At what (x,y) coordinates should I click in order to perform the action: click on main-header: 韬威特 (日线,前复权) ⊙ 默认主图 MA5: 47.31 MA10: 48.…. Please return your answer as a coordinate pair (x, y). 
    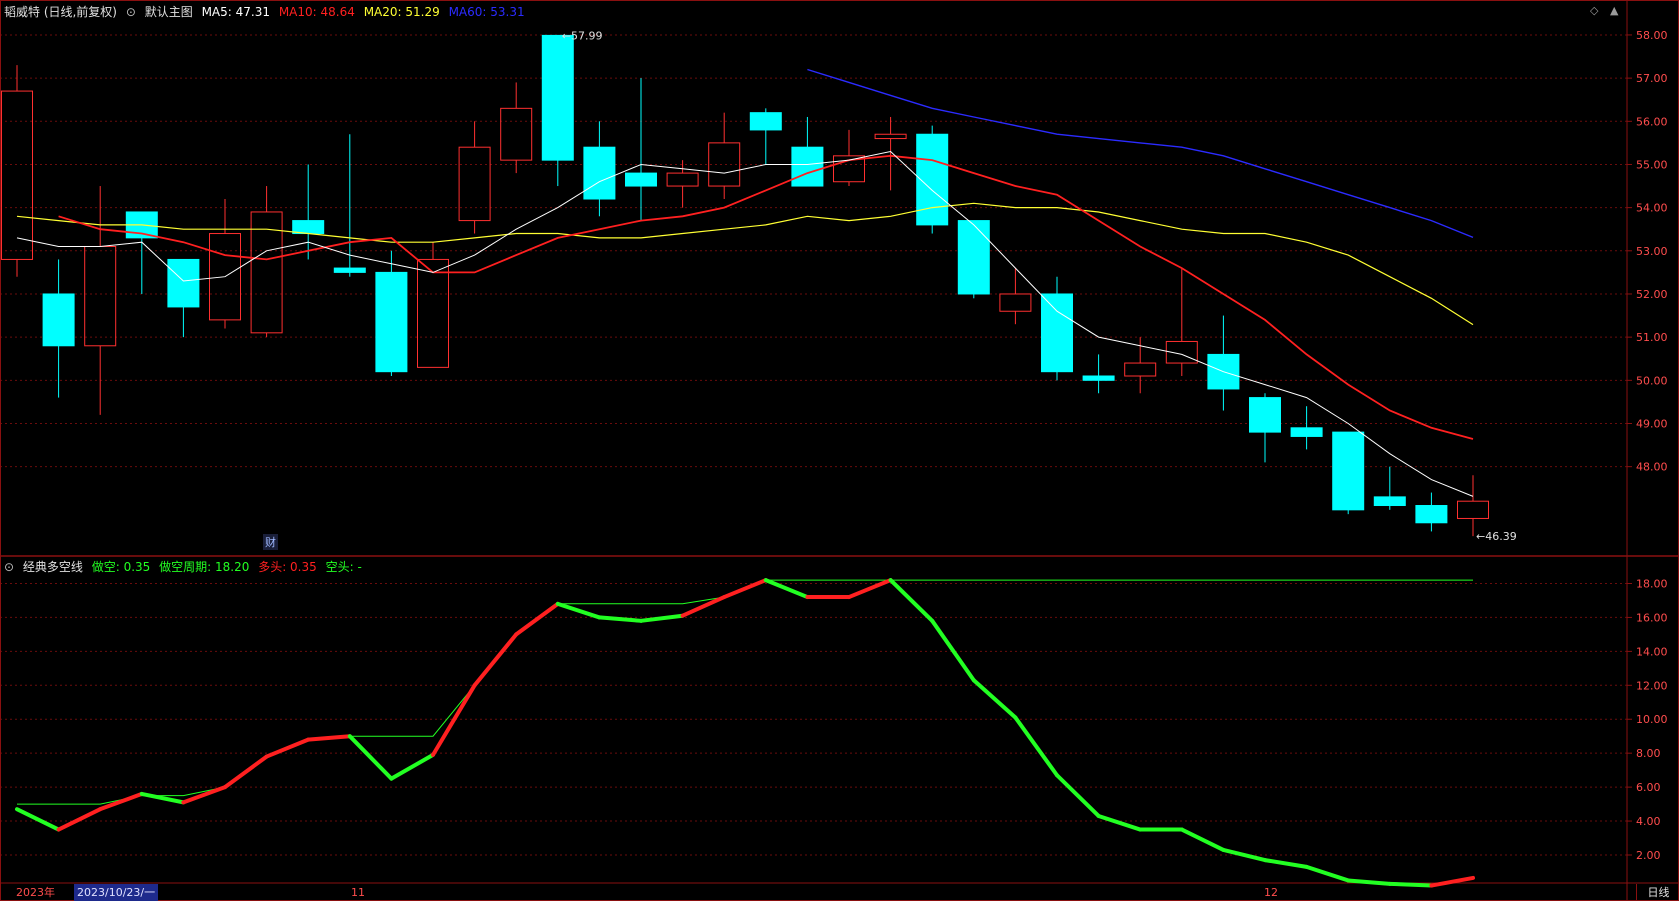
    Looking at the image, I should click on (267, 12).